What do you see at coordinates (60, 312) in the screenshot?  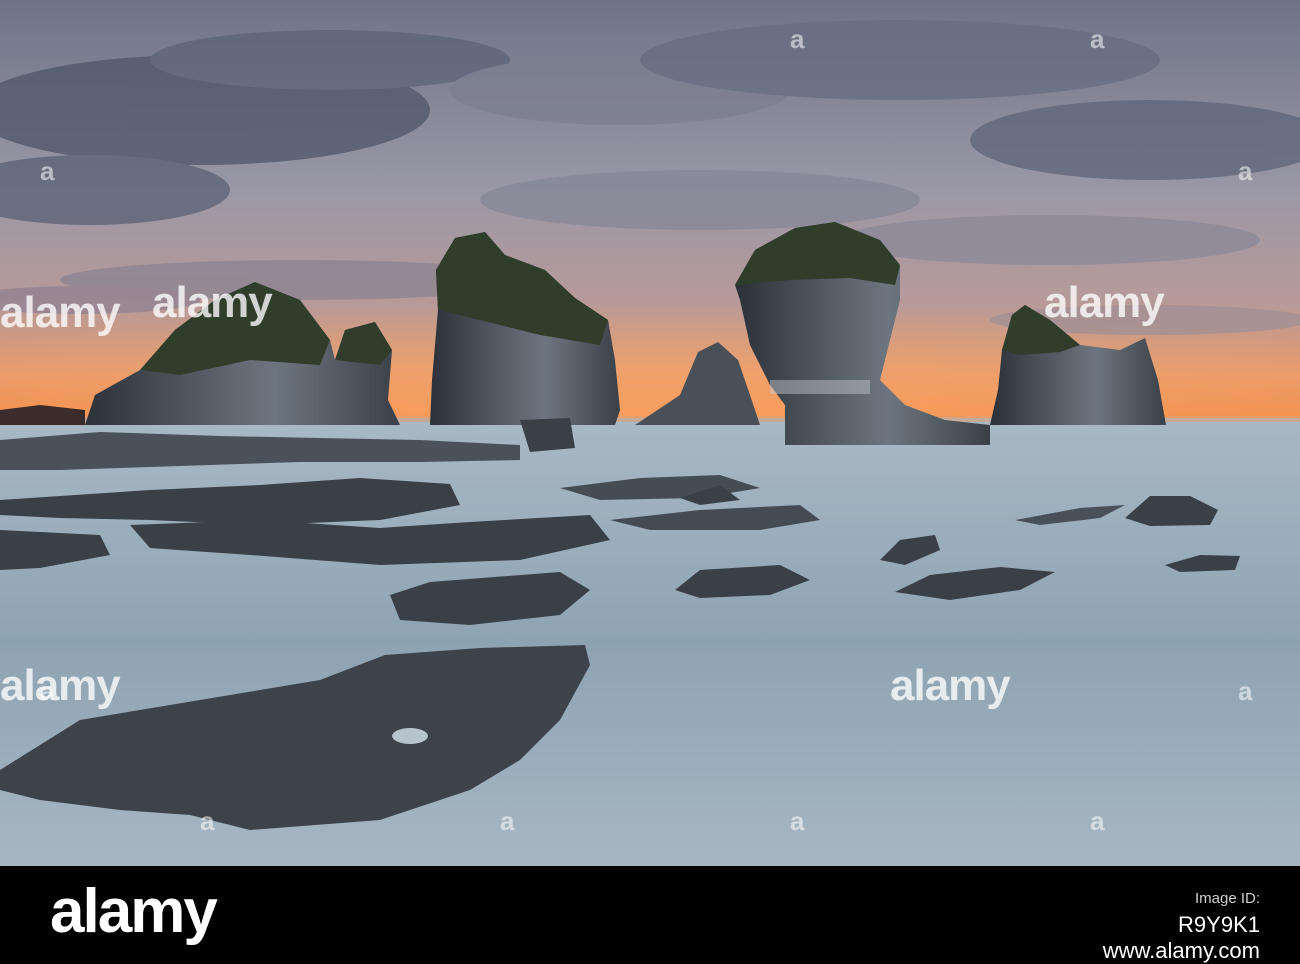 I see `watermark-upper-left: alamy` at bounding box center [60, 312].